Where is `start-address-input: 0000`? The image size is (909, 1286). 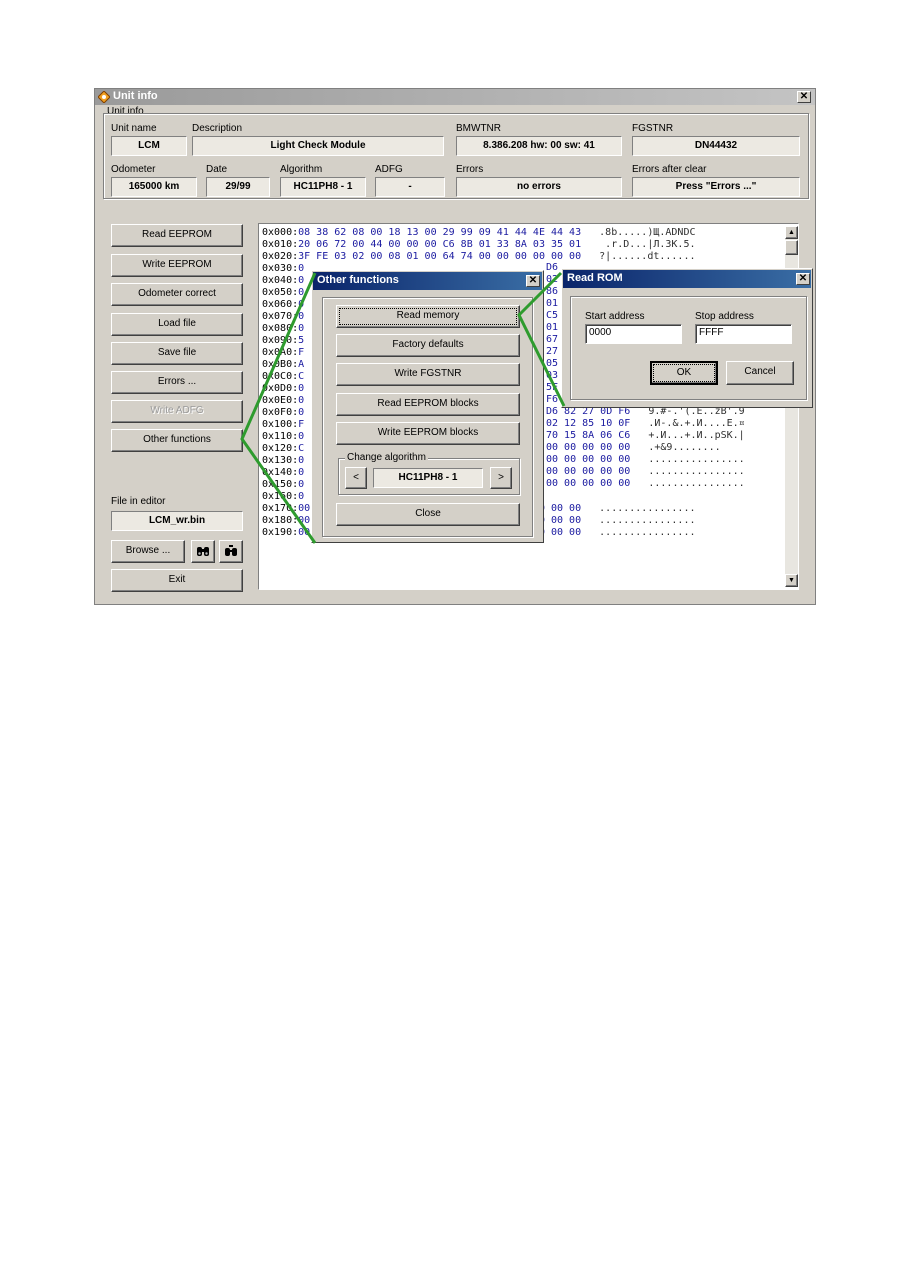
start-address-input: 0000 is located at coordinates (633, 334).